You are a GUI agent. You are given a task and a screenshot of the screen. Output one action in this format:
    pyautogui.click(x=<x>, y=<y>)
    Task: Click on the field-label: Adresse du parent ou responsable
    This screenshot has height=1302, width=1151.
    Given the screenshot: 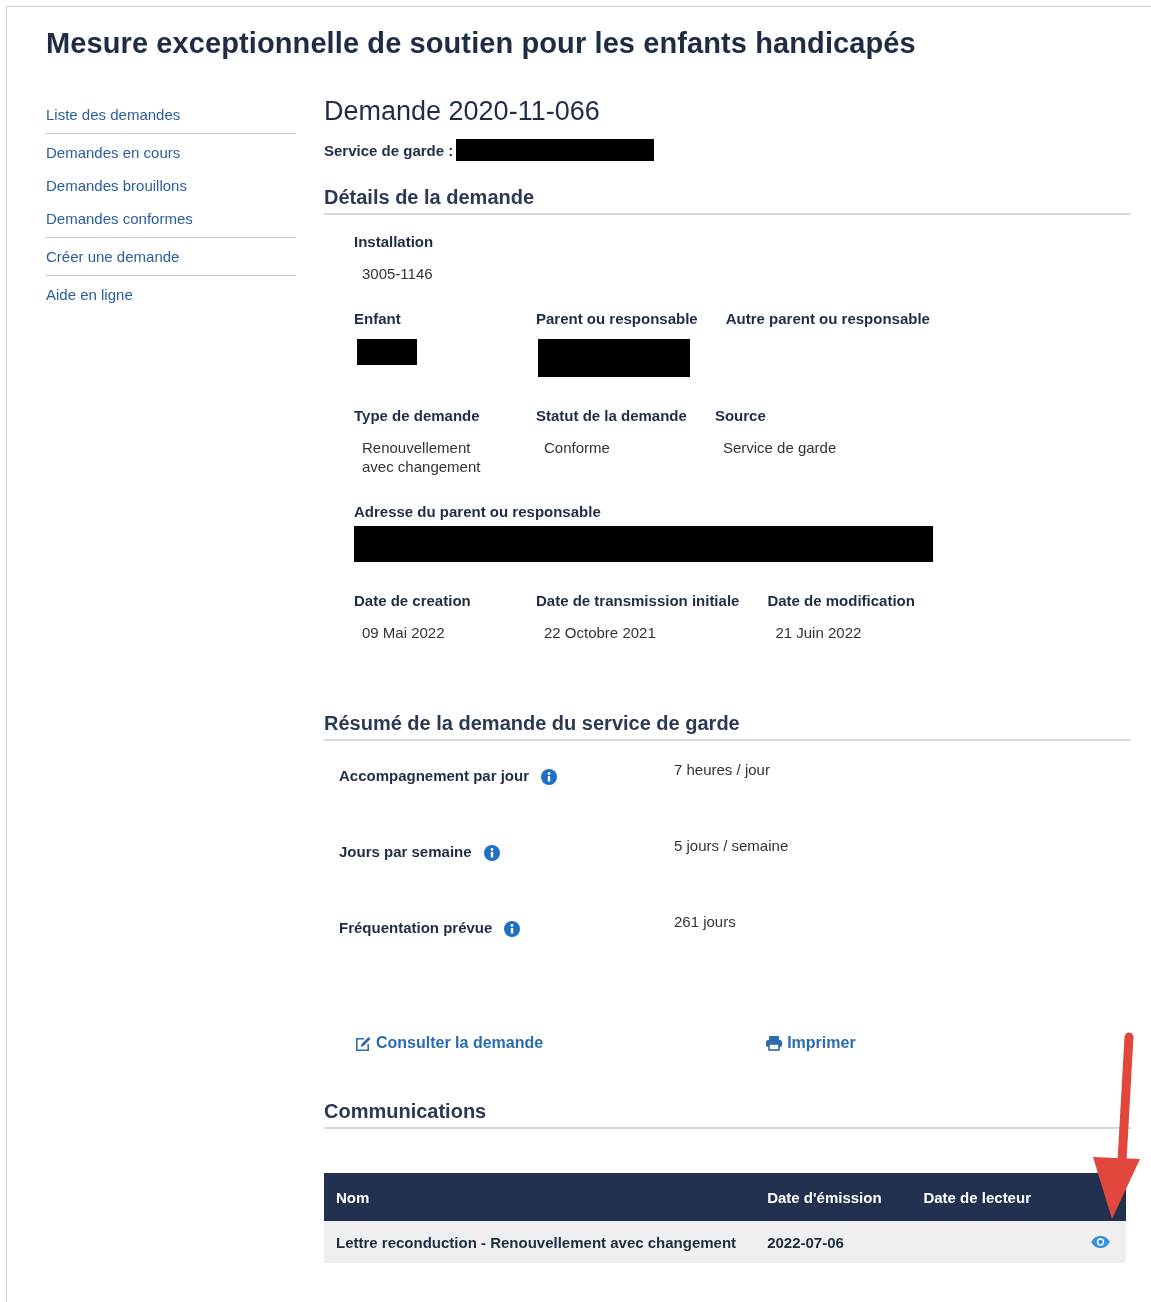 What is the action you would take?
    pyautogui.click(x=478, y=511)
    